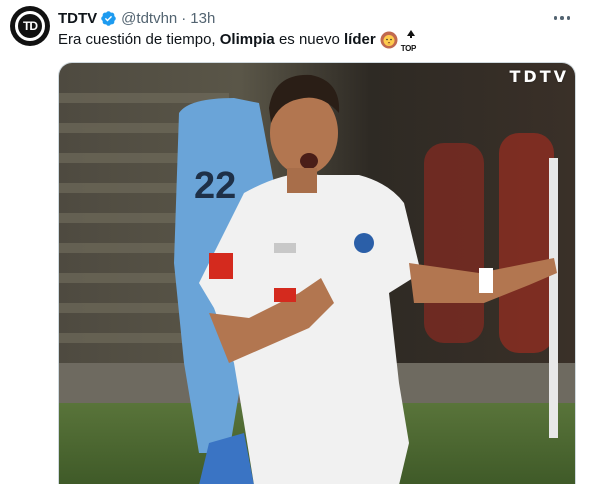 Image resolution: width=590 pixels, height=484 pixels. I want to click on tweet-text-bold-lider: líder, so click(360, 39).